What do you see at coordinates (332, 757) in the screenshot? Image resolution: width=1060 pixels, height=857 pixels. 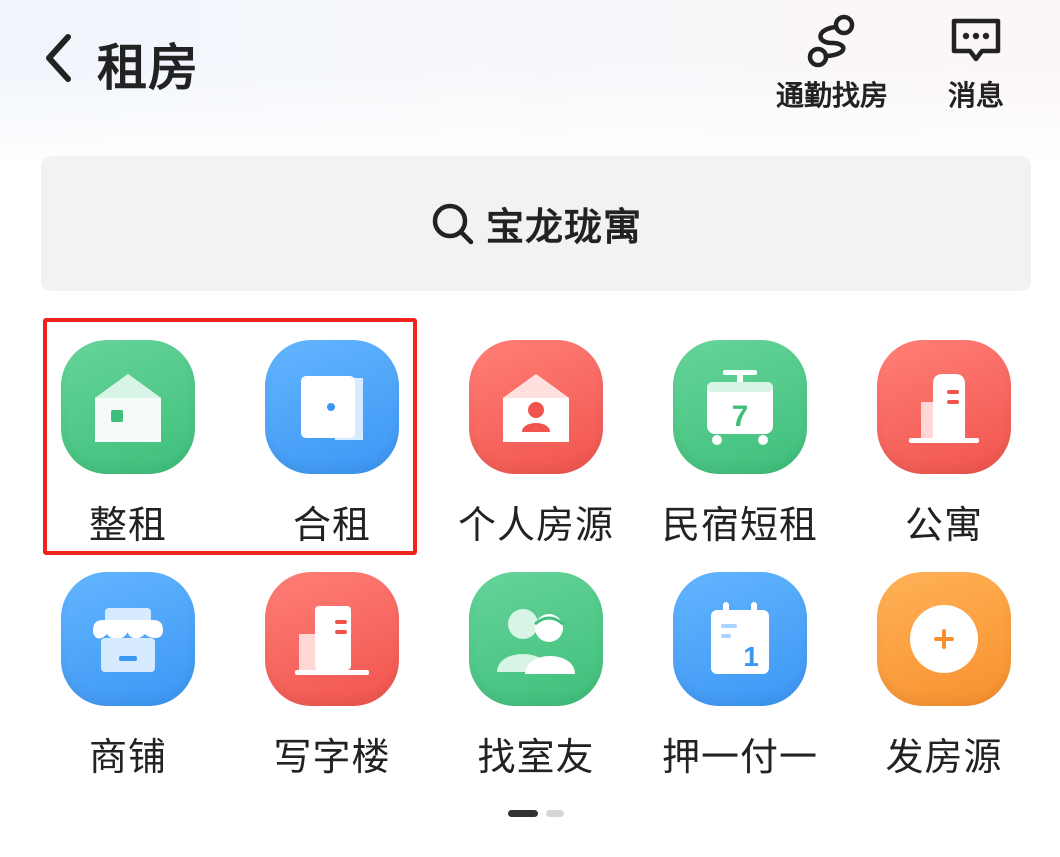 I see `category-label: 写字楼` at bounding box center [332, 757].